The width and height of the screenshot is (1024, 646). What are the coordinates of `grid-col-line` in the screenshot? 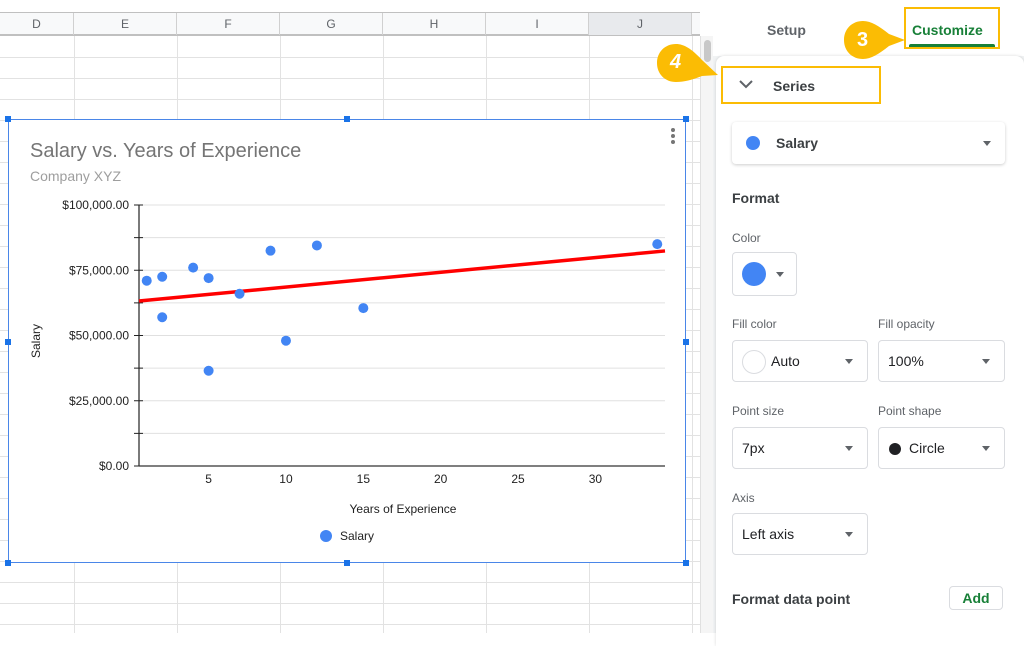 It's located at (692, 334).